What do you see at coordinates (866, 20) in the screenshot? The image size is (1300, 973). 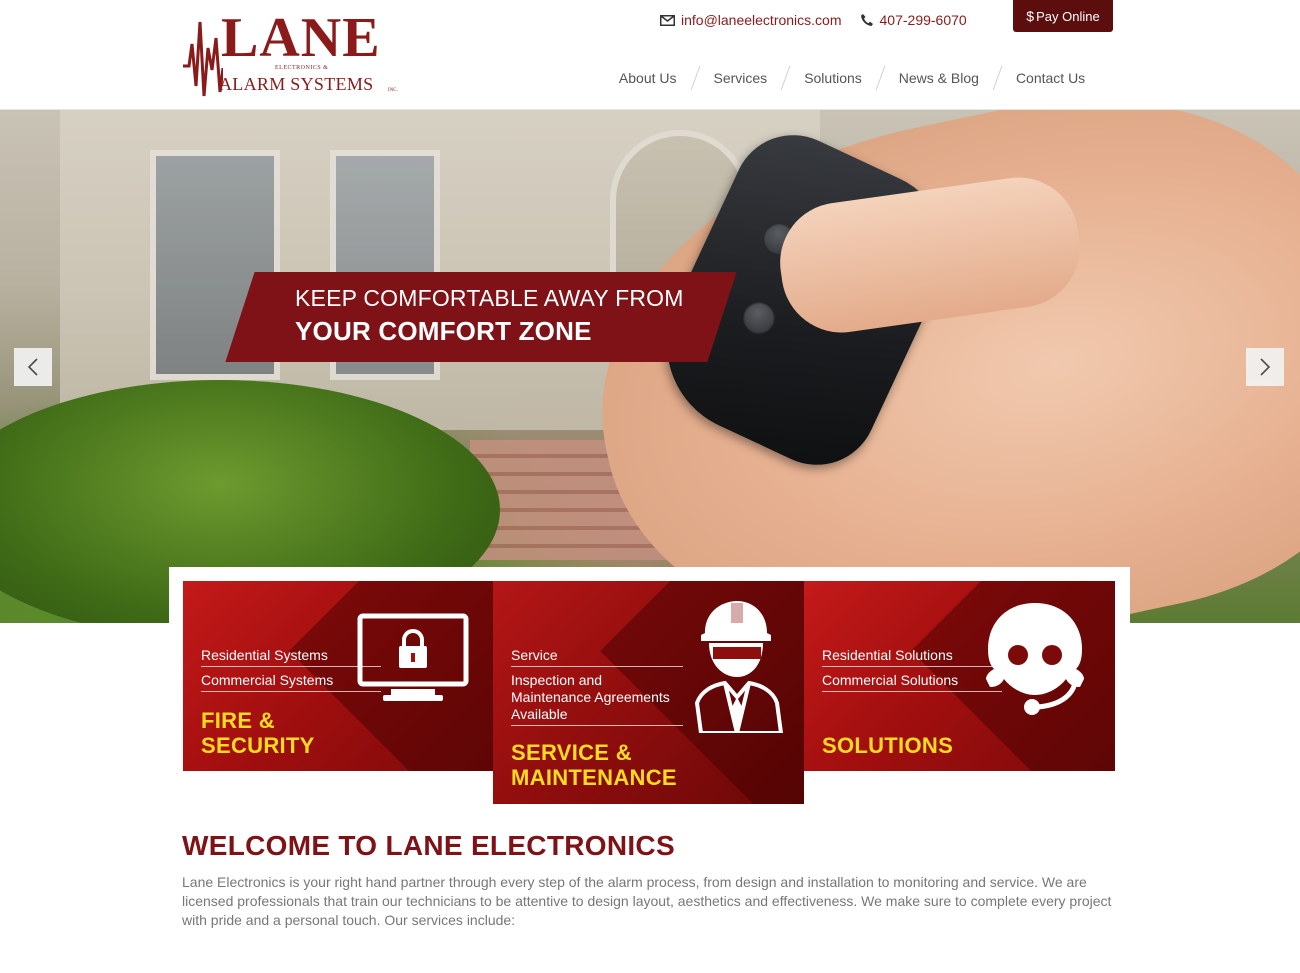 I see `phone-icon` at bounding box center [866, 20].